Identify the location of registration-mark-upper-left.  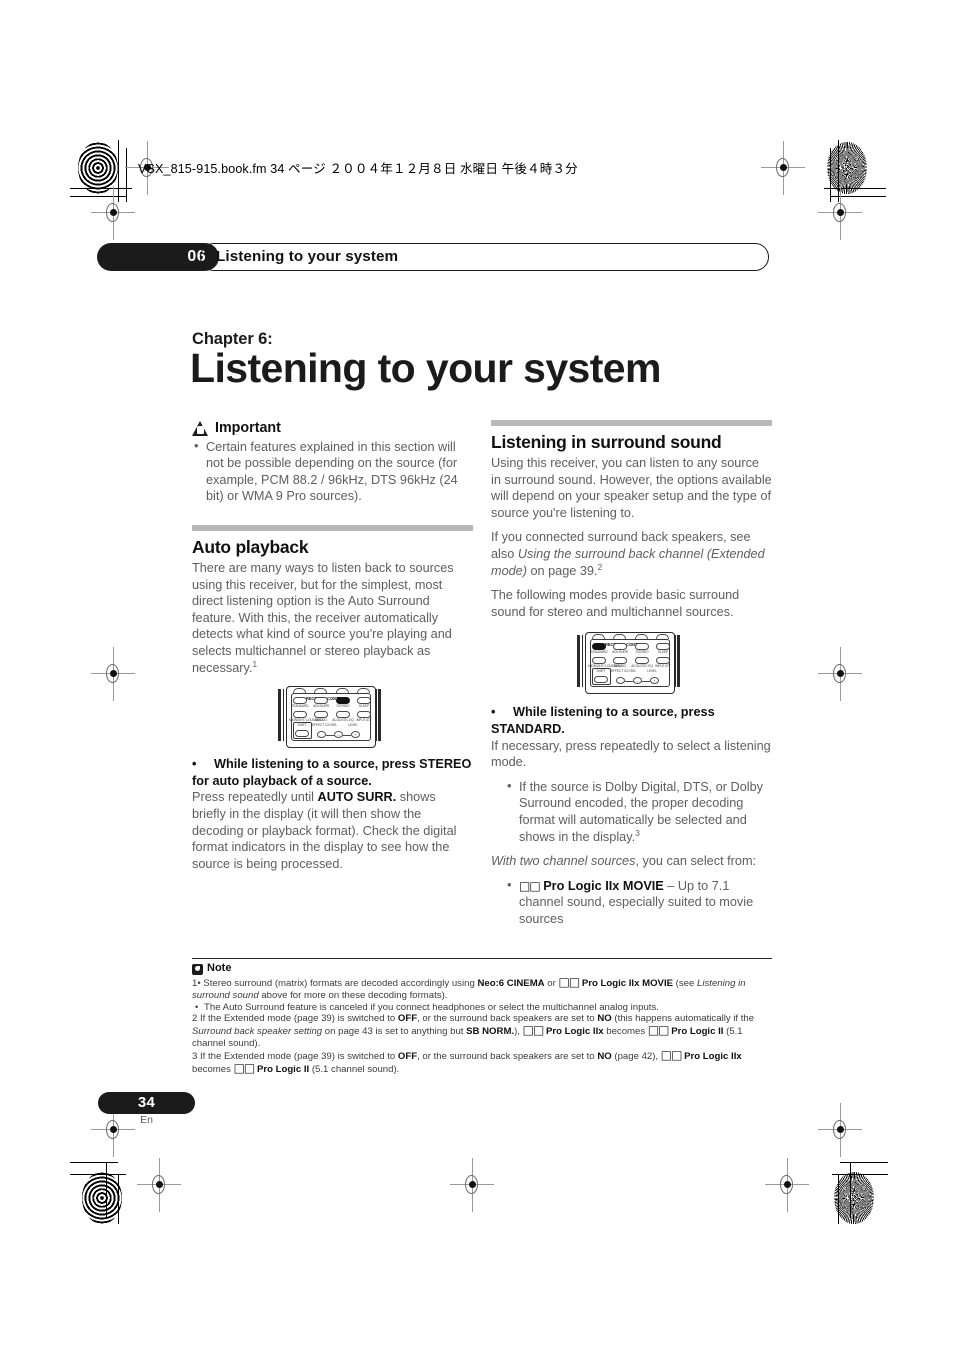
(113, 213).